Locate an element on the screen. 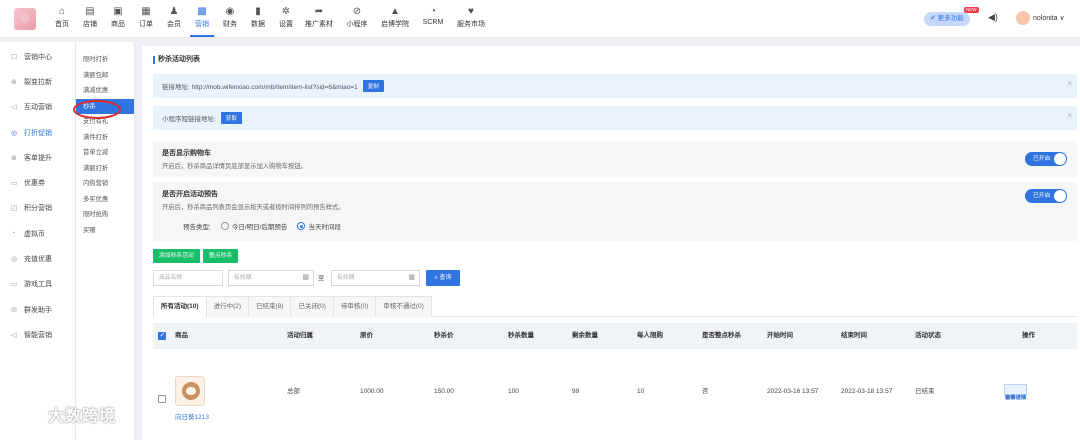 The width and height of the screenshot is (1080, 440). copy-link-button: 复制 is located at coordinates (373, 86).